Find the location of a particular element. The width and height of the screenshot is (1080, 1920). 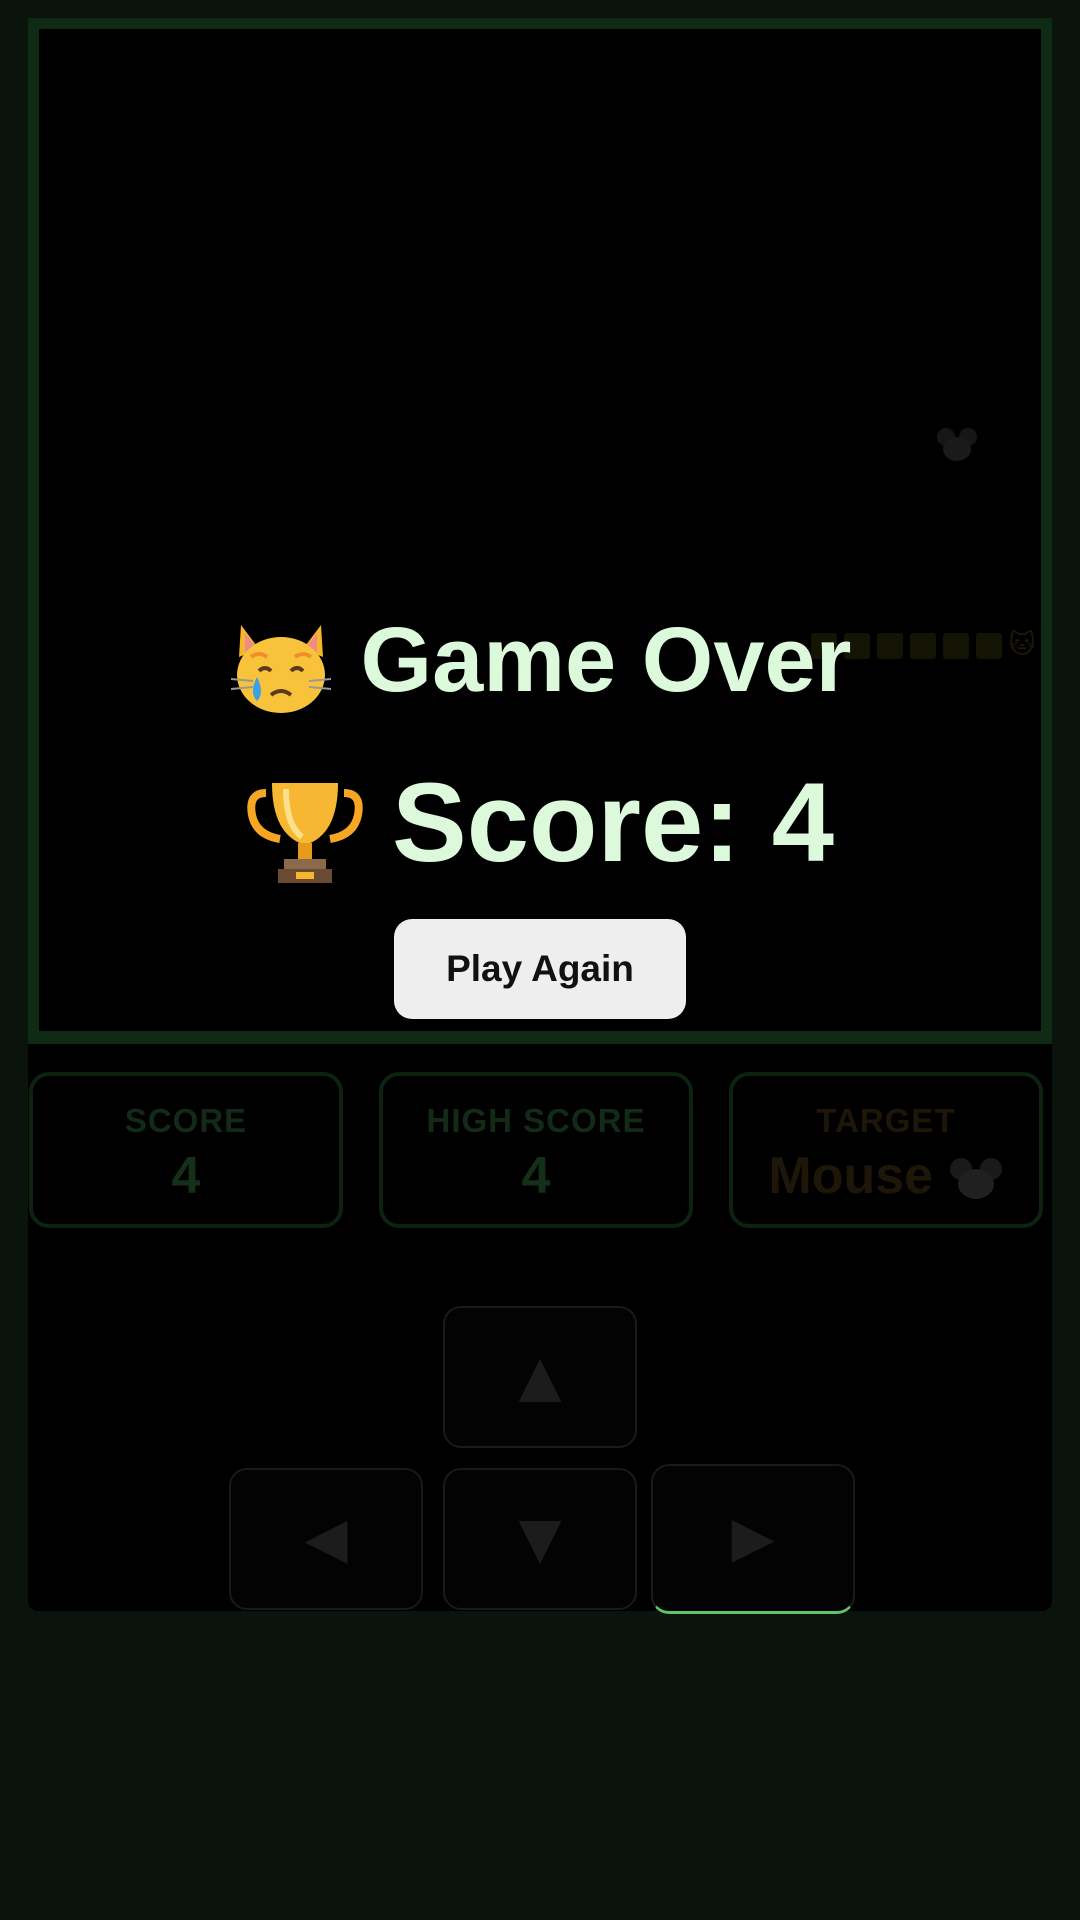

high-score-value: 4 is located at coordinates (536, 1176).